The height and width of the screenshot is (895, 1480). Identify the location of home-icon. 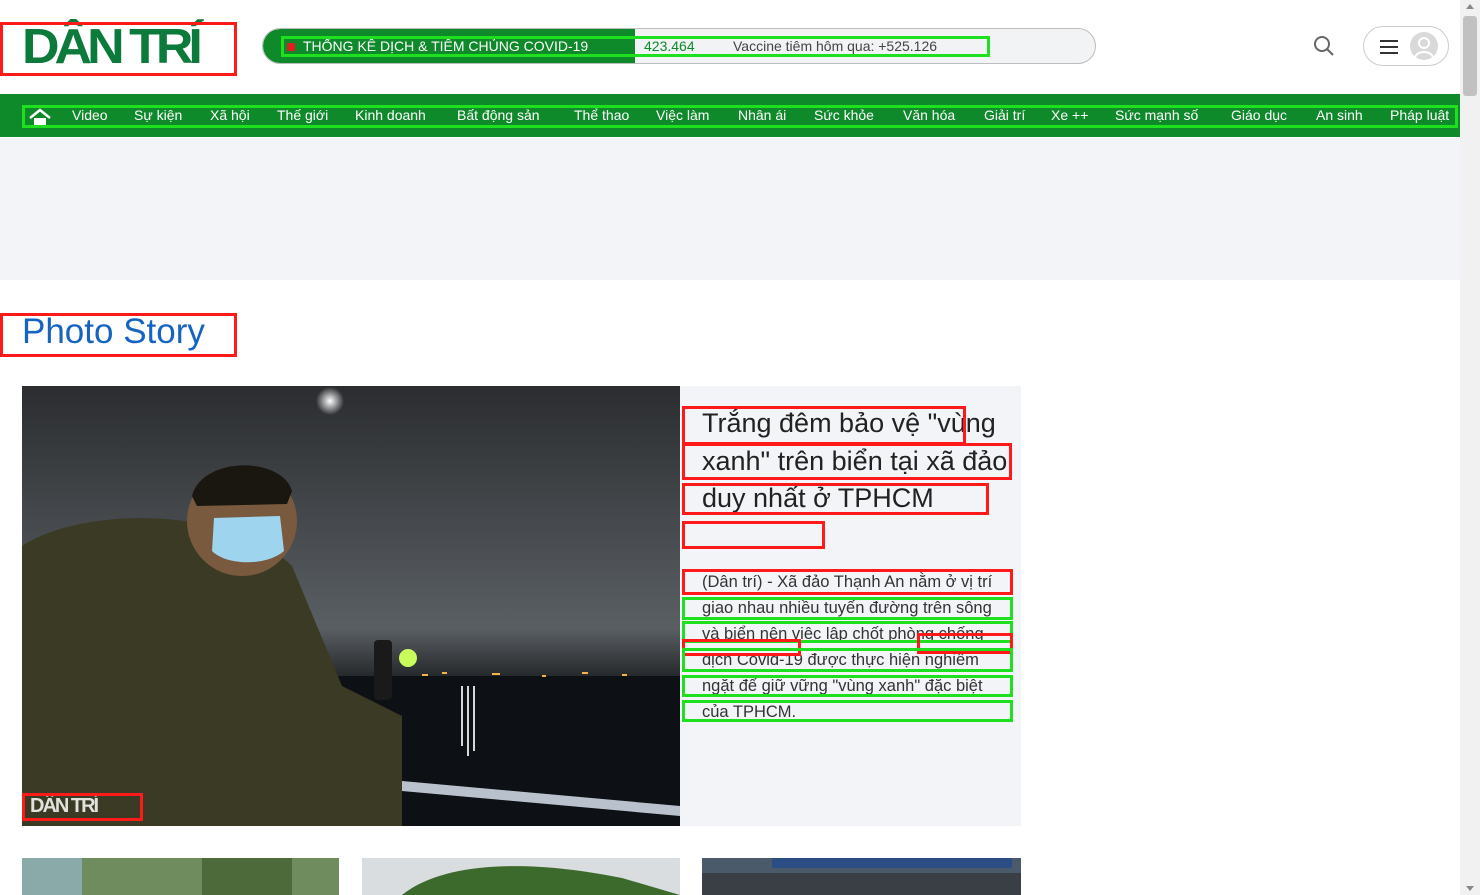
(40, 117).